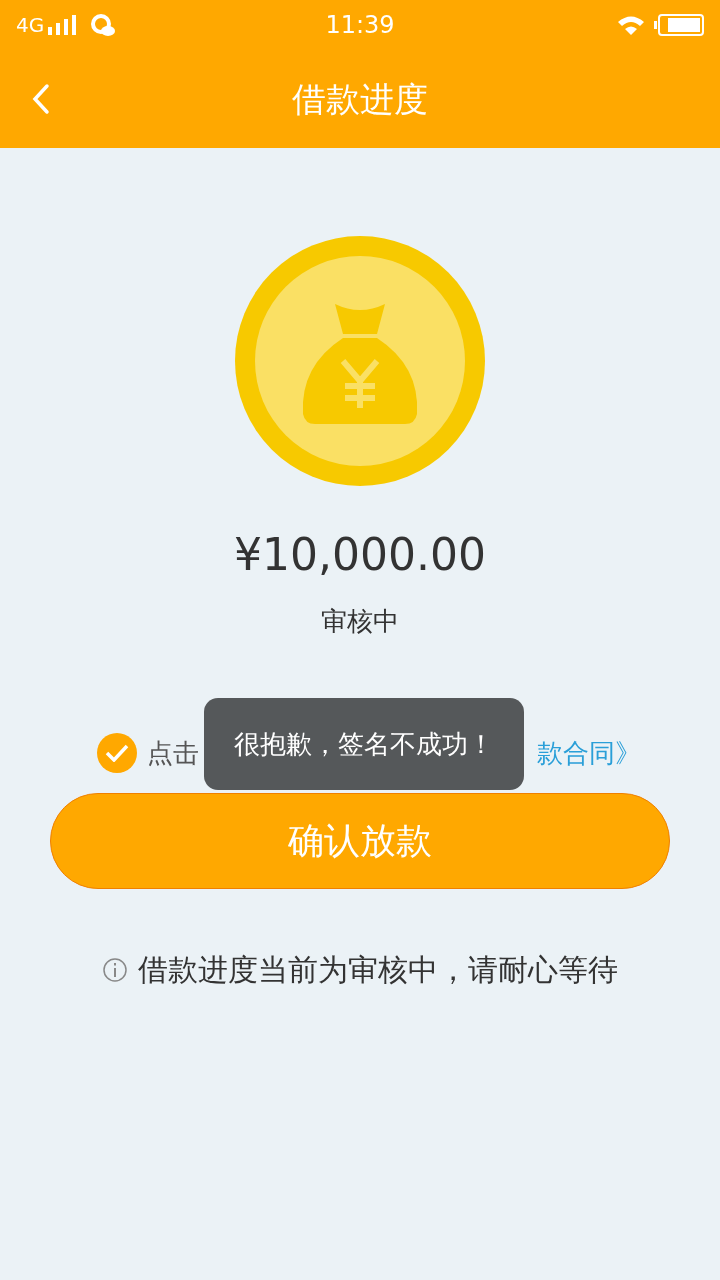 The height and width of the screenshot is (1280, 720). I want to click on clock: 11:39, so click(360, 25).